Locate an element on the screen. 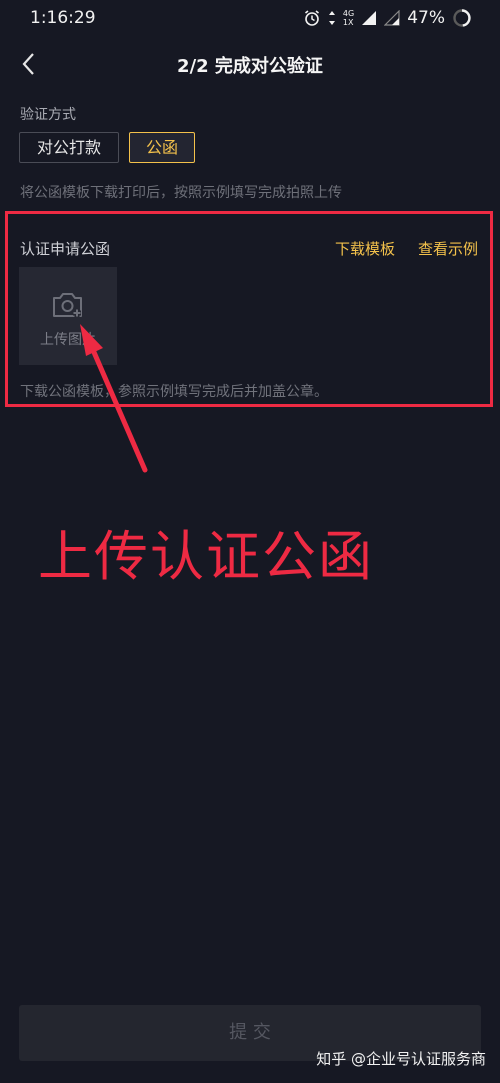 The height and width of the screenshot is (1083, 500). signal-weak-icon is located at coordinates (392, 18).